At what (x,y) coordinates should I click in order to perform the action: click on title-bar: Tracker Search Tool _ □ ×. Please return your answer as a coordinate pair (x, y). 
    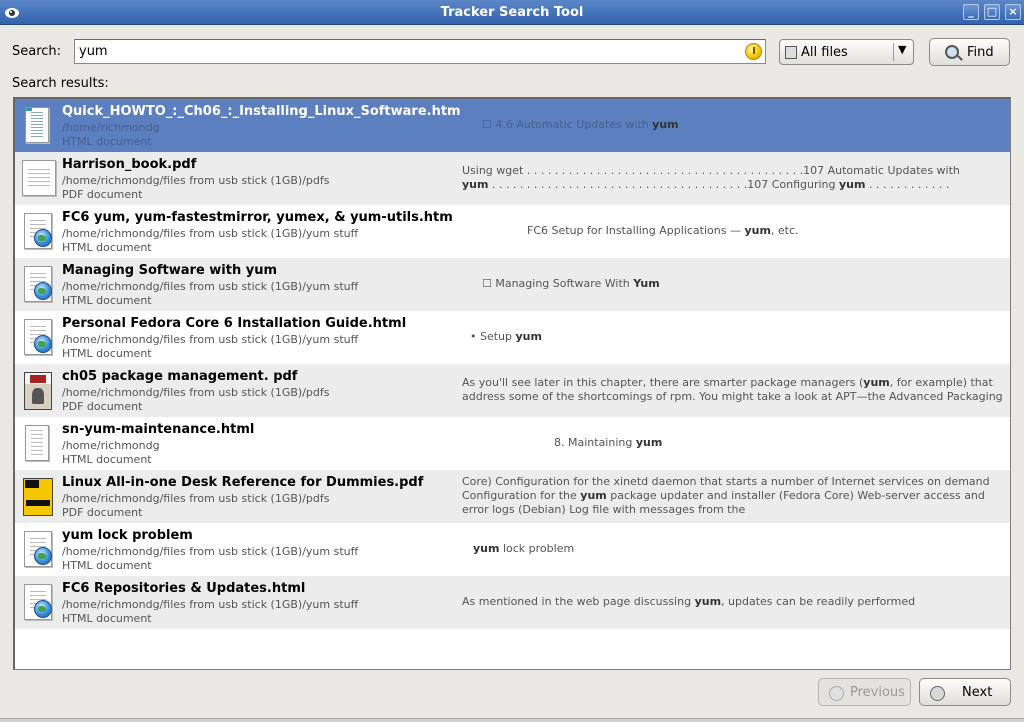
    Looking at the image, I should click on (512, 12).